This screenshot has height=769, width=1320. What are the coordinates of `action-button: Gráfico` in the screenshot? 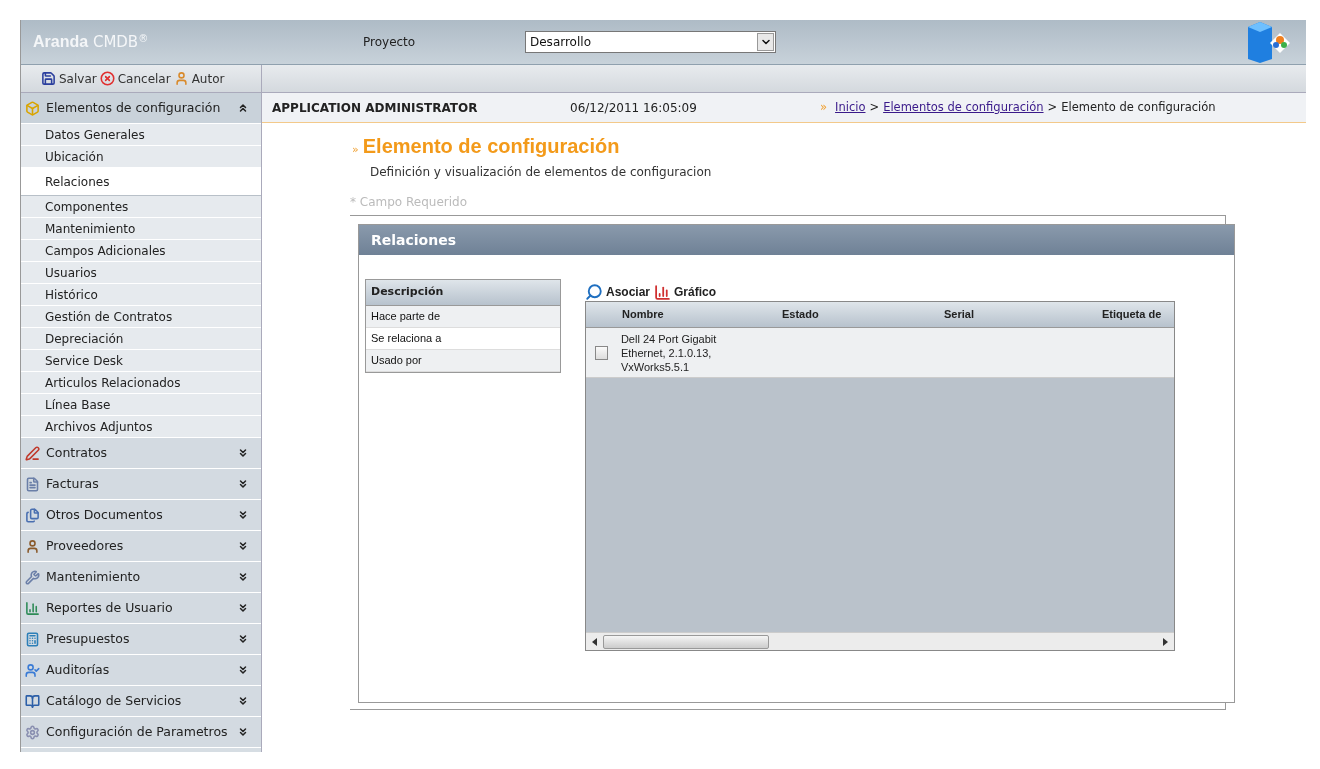 It's located at (685, 292).